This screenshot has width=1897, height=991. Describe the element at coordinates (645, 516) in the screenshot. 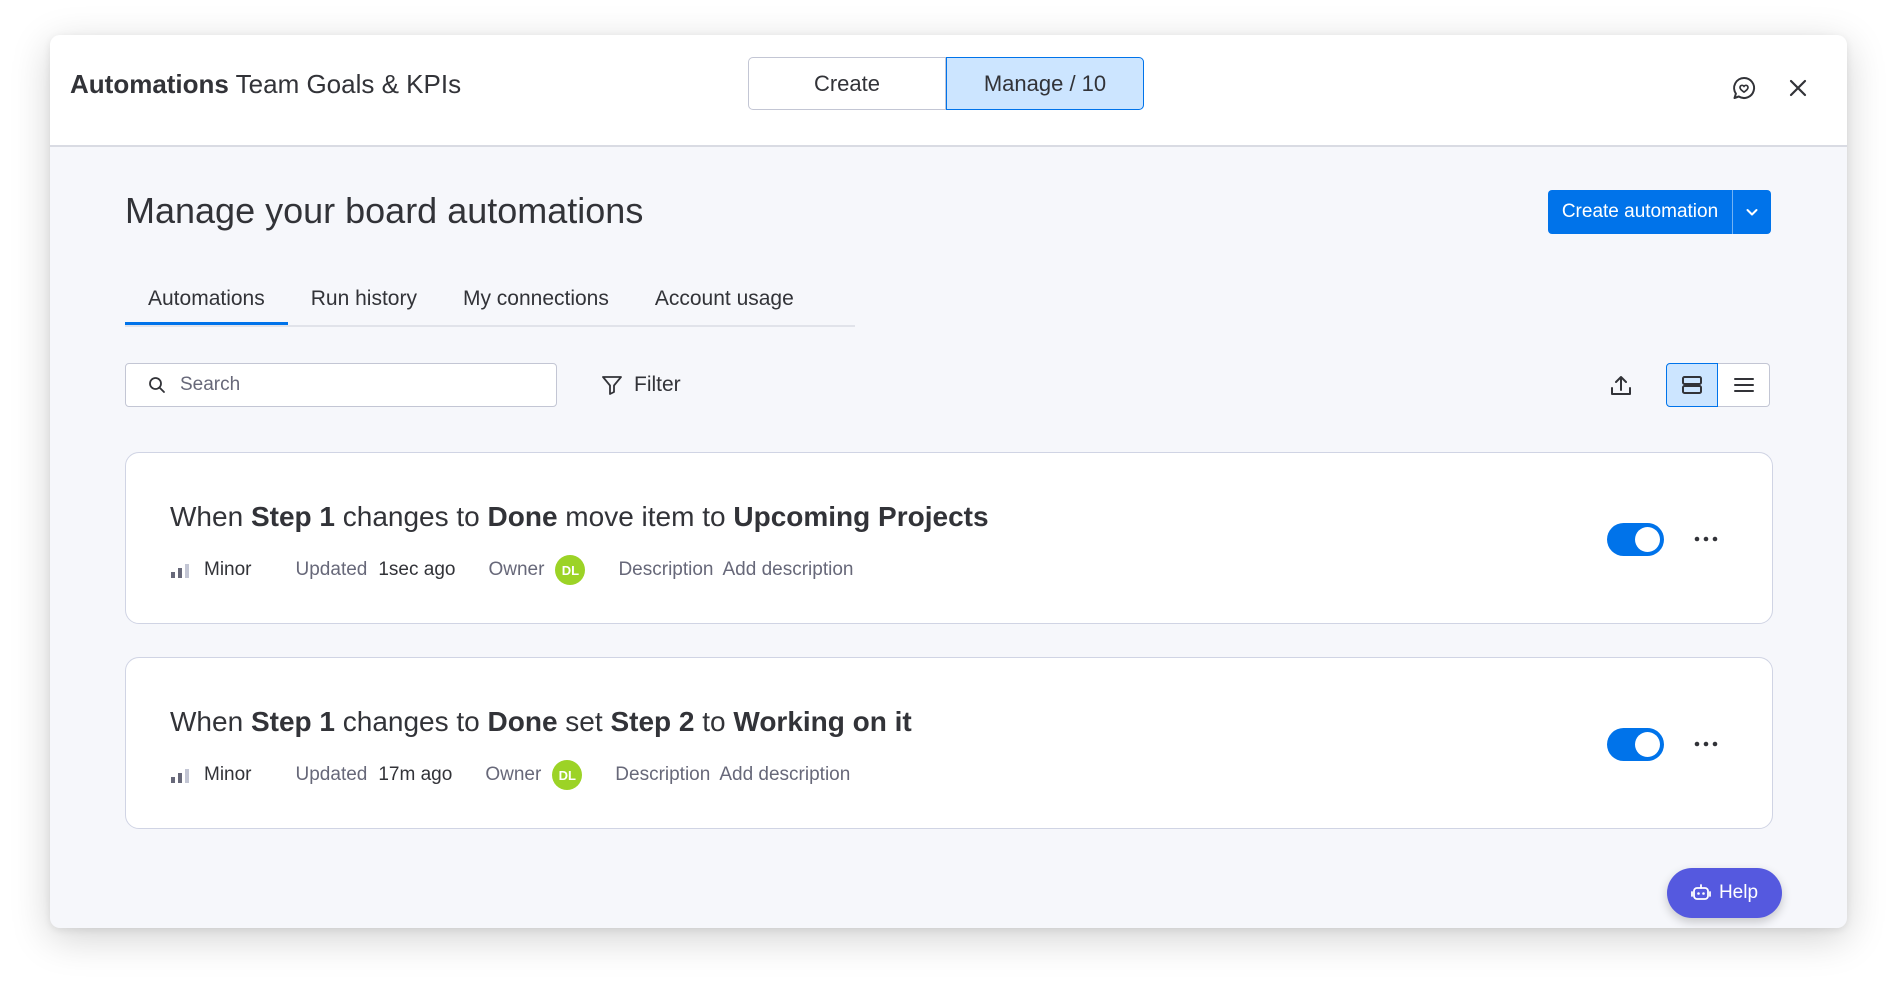

I see `recipe-text: move item to` at that location.